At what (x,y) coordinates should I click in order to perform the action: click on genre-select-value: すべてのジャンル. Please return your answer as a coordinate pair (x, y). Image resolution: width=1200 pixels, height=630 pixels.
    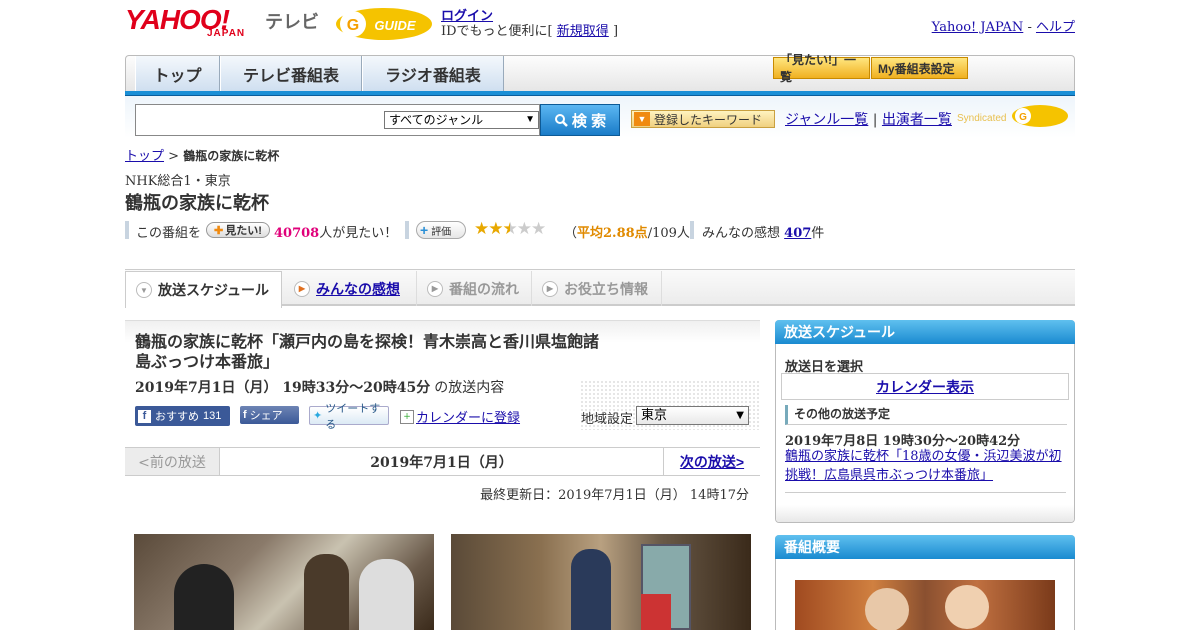
    Looking at the image, I should click on (436, 120).